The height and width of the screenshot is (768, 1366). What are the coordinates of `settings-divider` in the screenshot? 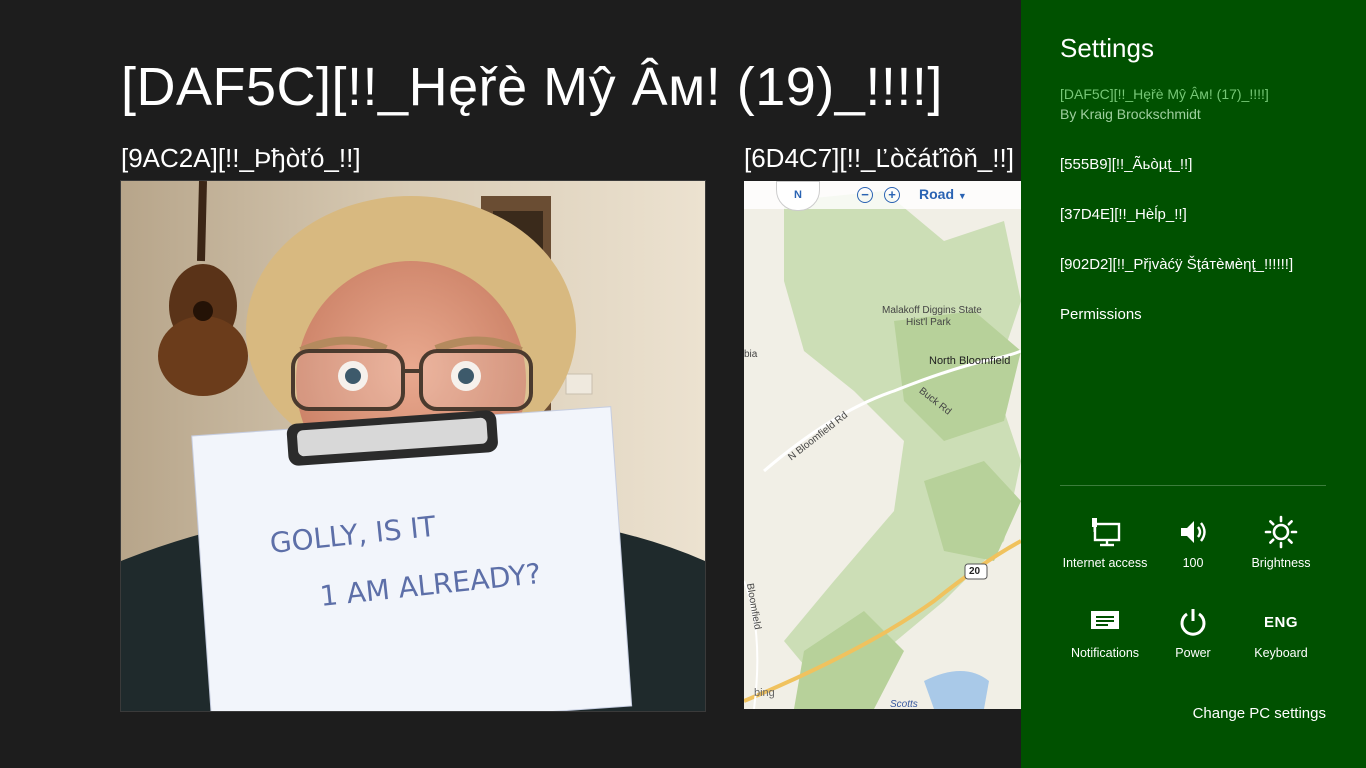 It's located at (1193, 485).